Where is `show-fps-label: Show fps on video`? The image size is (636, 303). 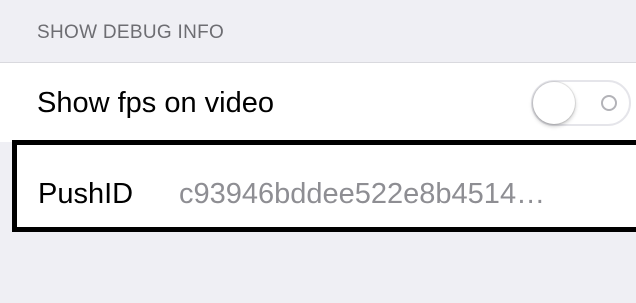
show-fps-label: Show fps on video is located at coordinates (155, 103).